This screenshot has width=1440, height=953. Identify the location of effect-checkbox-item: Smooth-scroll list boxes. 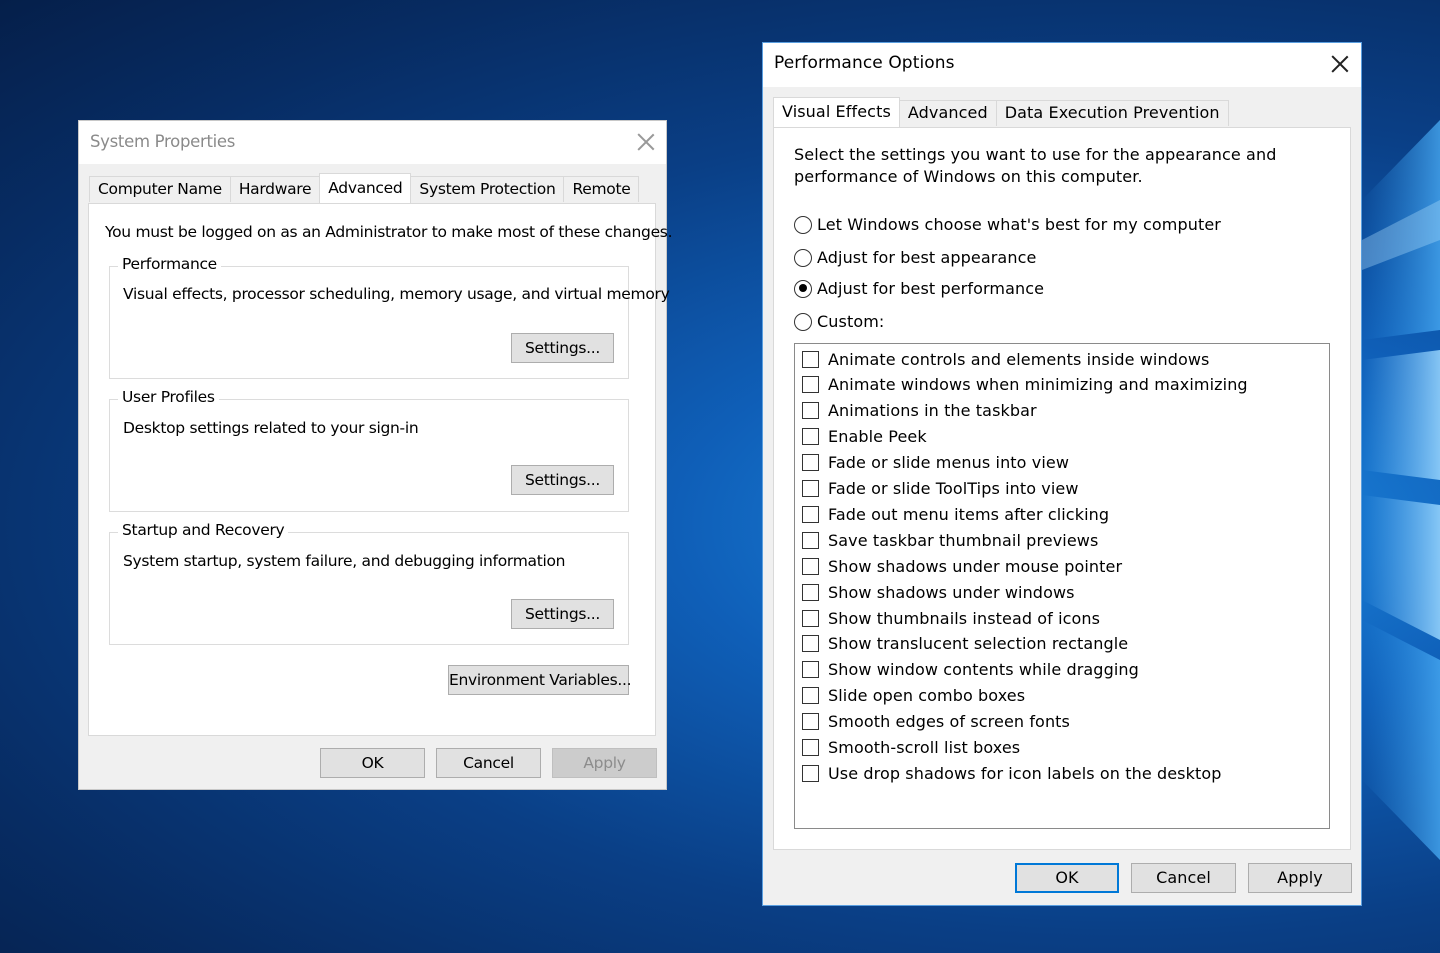
(911, 748).